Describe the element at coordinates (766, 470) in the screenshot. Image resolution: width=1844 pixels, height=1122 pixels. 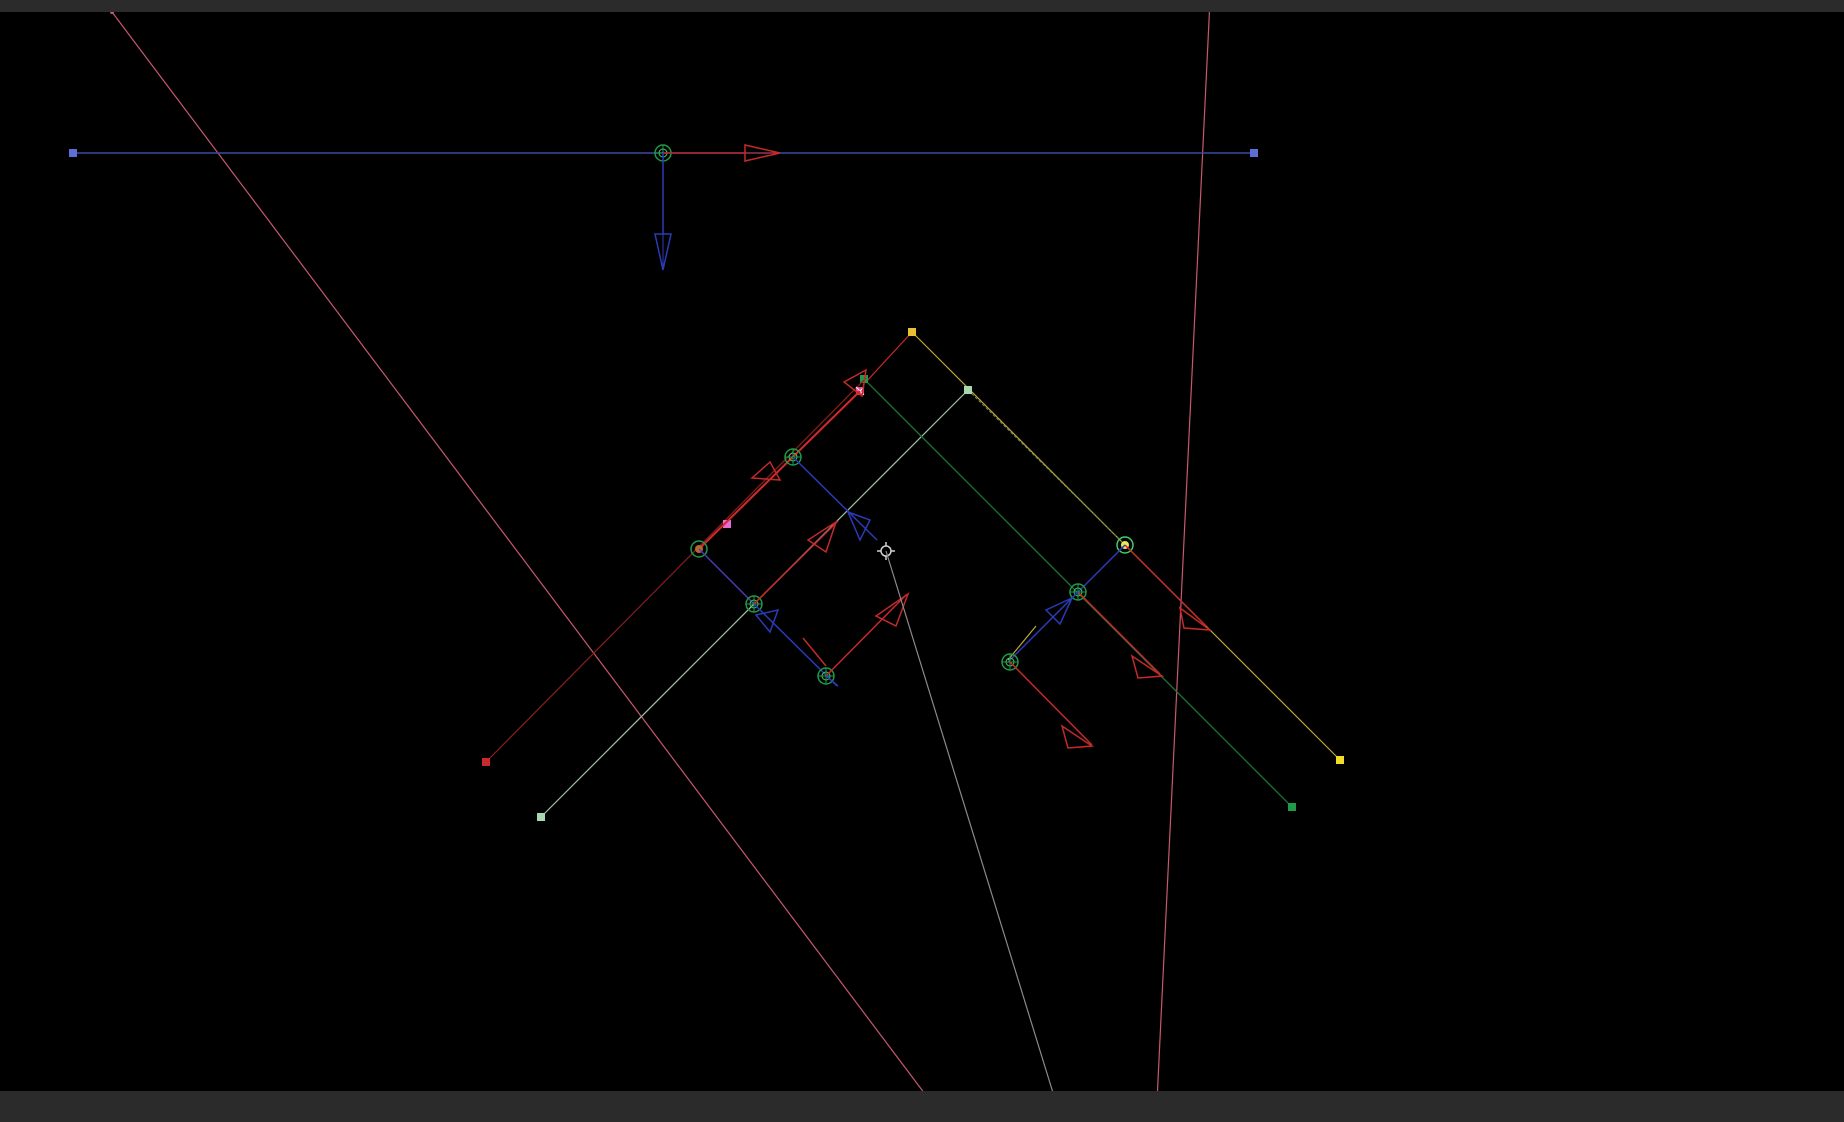
I see `bone-arrow-a-icon` at that location.